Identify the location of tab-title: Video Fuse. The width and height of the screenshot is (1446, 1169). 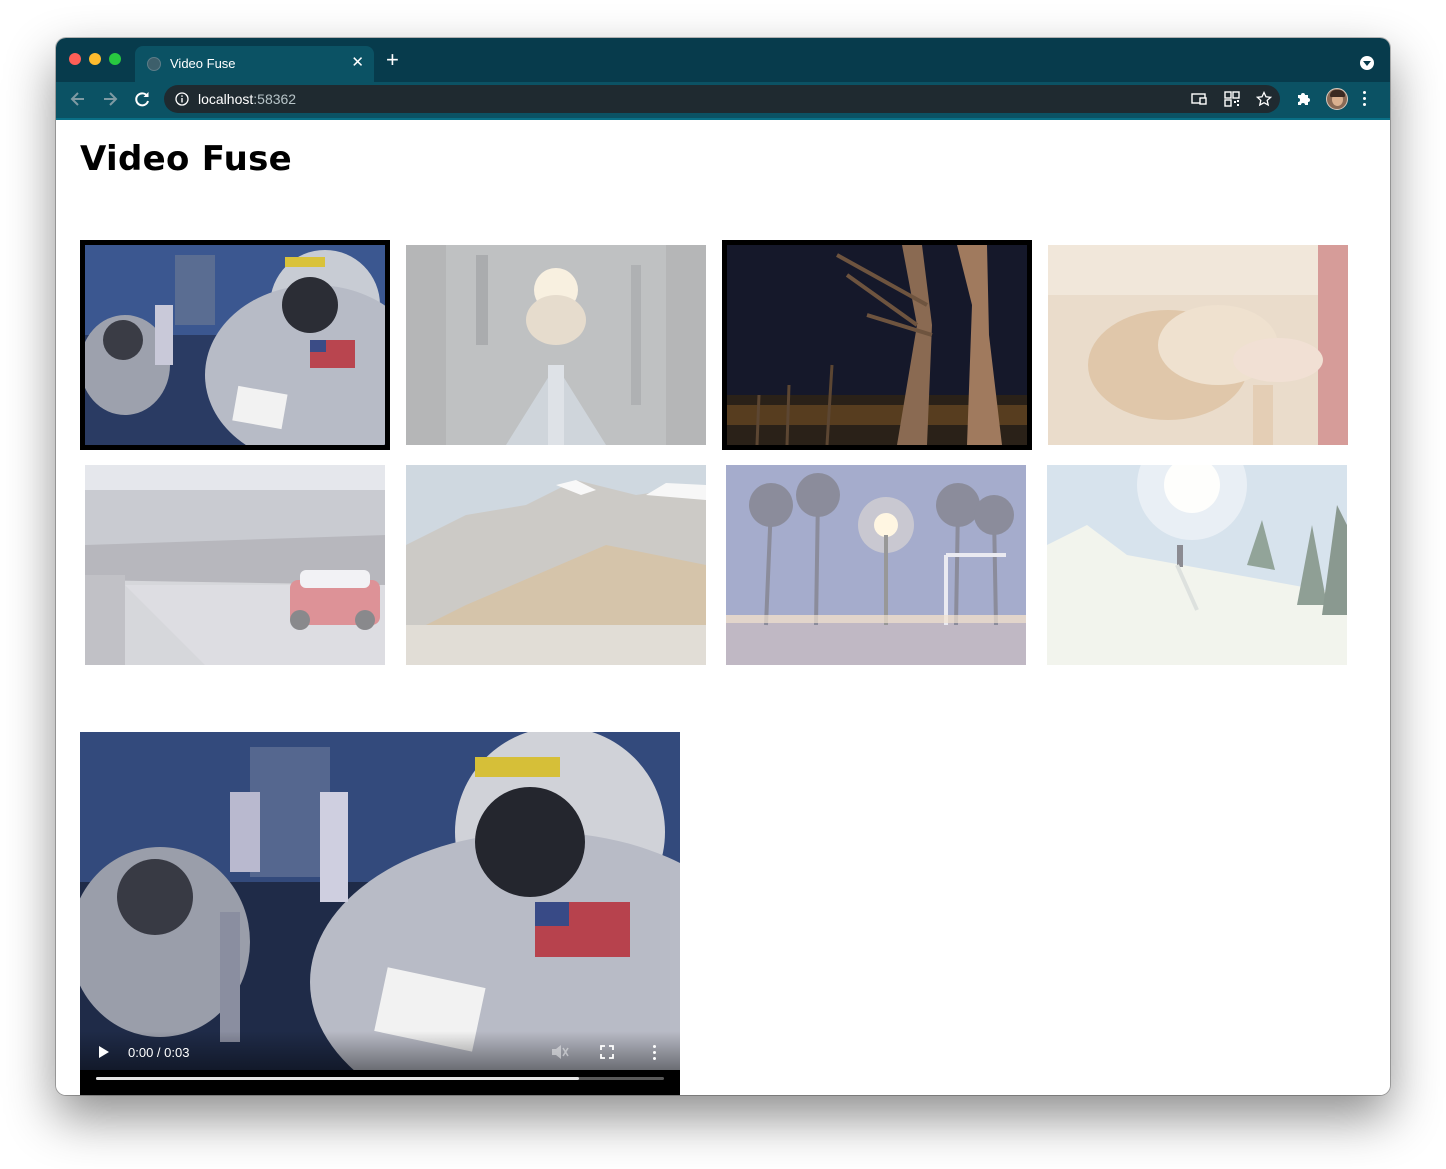
(203, 63).